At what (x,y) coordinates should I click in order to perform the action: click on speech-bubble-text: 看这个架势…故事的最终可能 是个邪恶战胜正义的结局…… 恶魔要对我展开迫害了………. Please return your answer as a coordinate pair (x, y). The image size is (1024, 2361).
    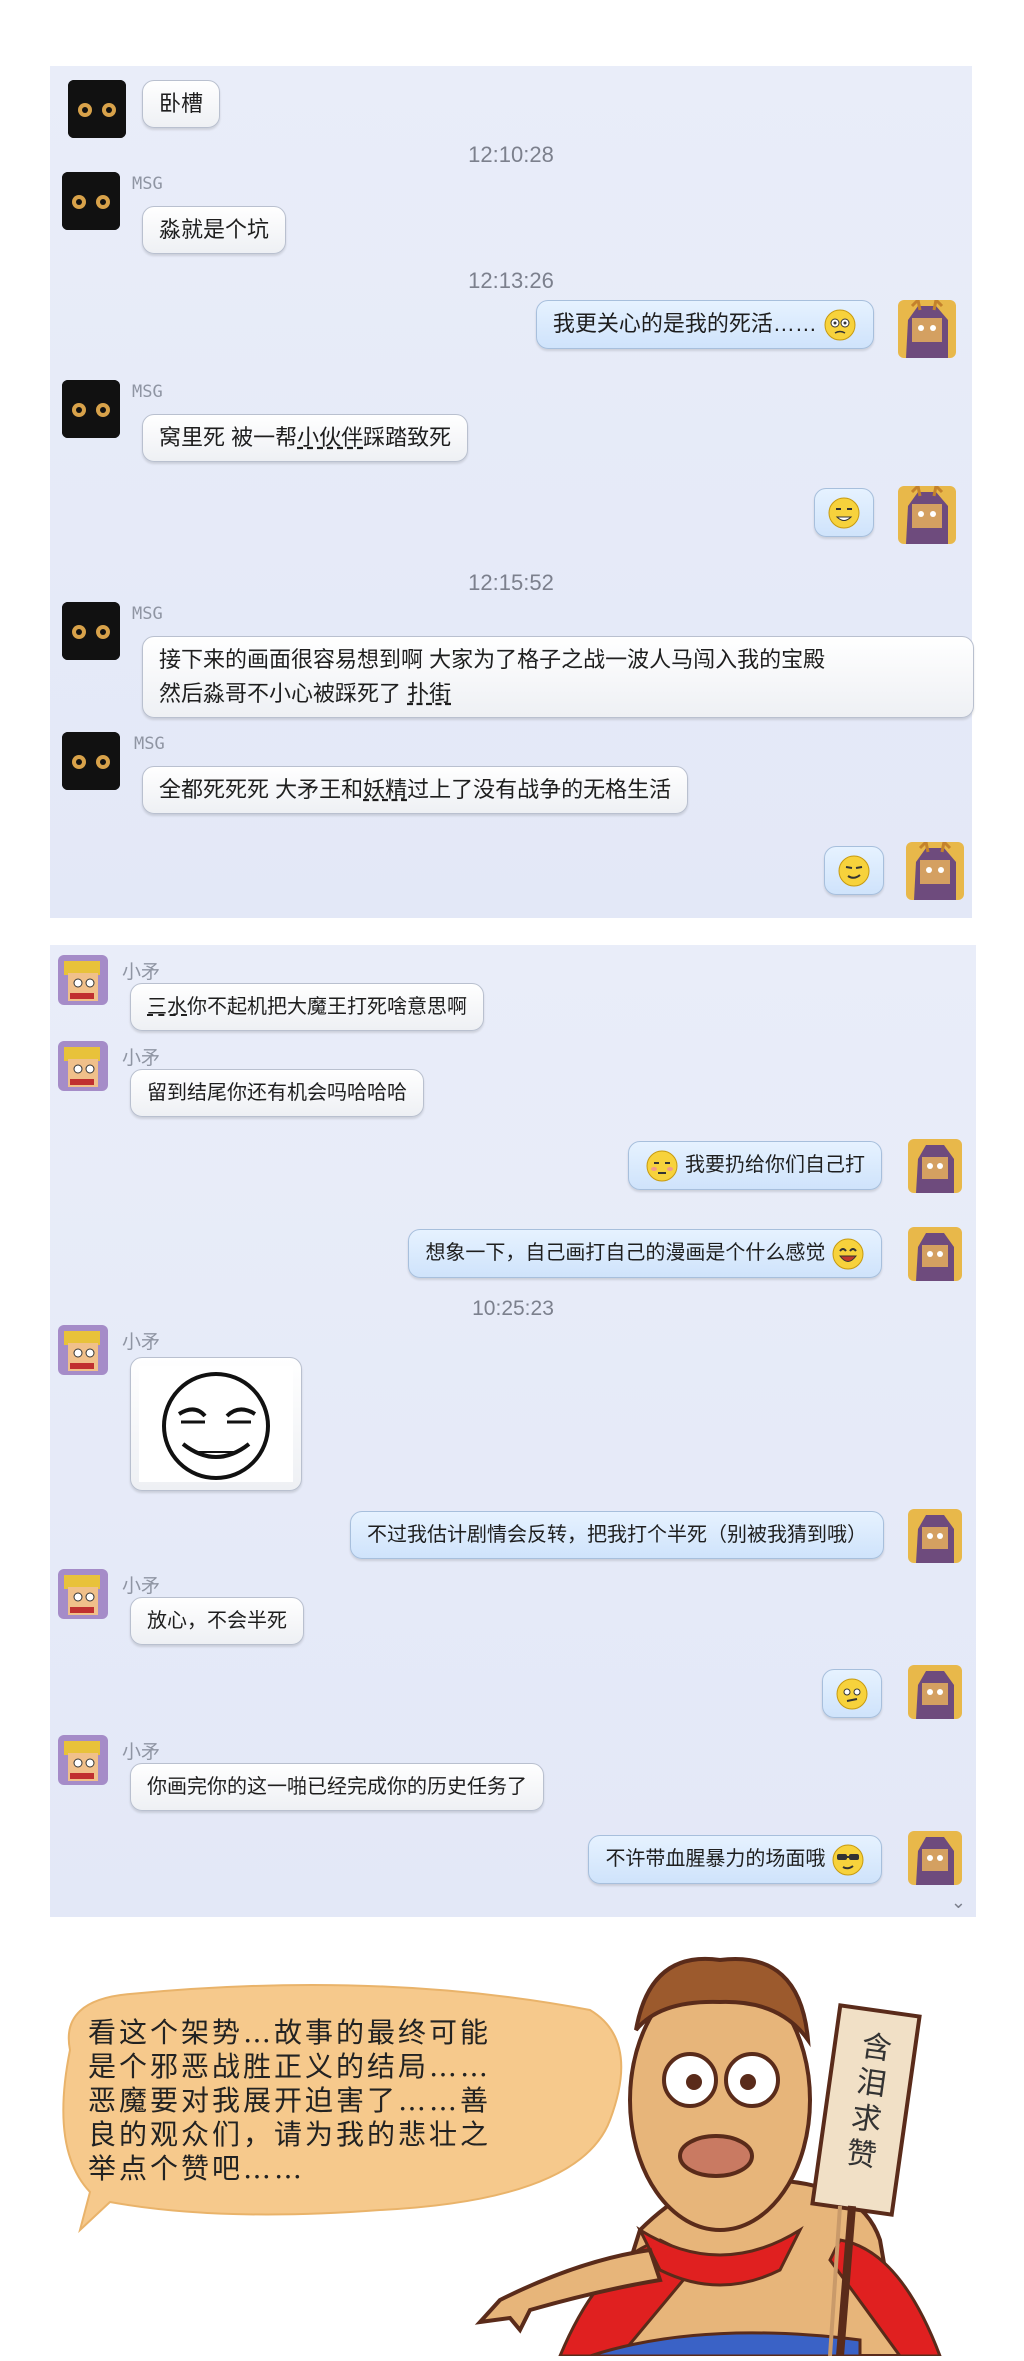
    Looking at the image, I should click on (290, 2100).